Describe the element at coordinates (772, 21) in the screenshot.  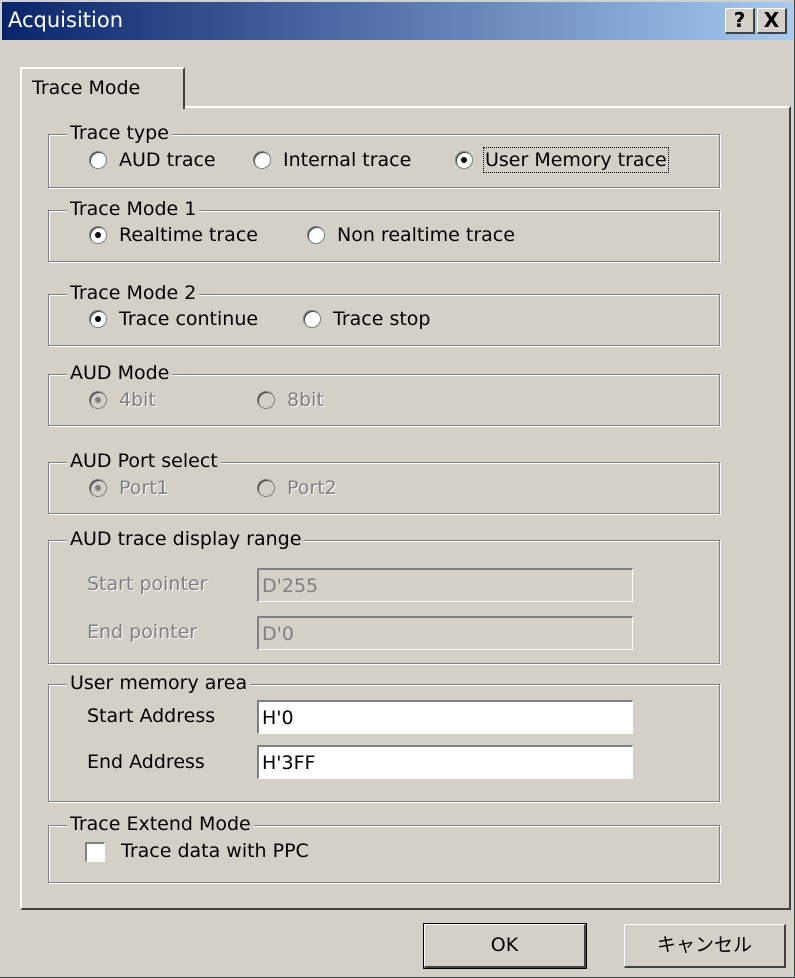
I see `close-button: X` at that location.